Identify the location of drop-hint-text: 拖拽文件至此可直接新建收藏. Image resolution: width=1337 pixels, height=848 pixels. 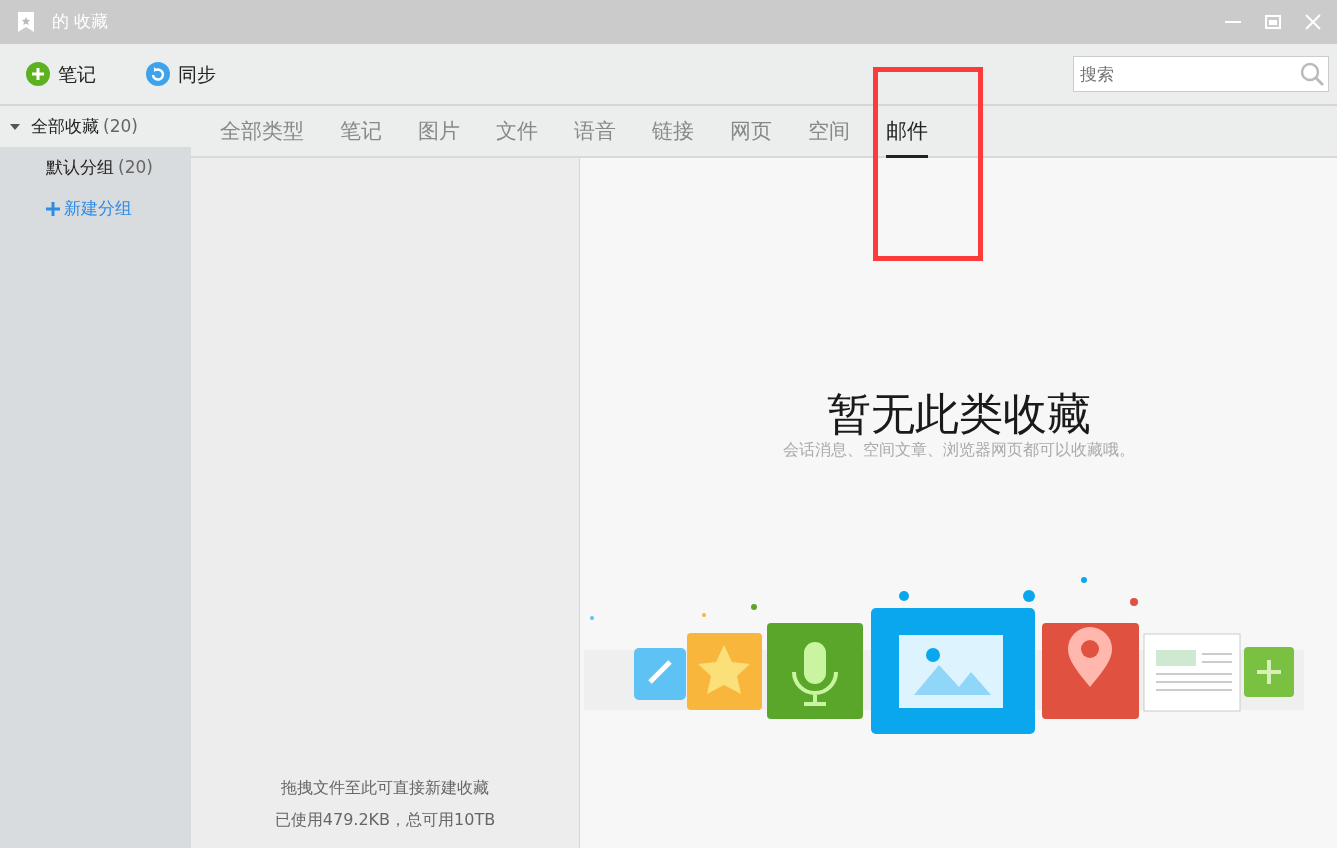
(385, 788).